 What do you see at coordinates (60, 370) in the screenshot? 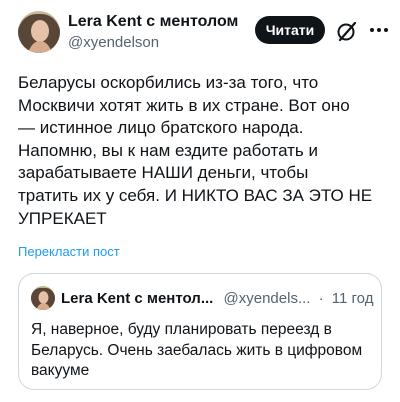
I see `quote-text-line: вакууме` at bounding box center [60, 370].